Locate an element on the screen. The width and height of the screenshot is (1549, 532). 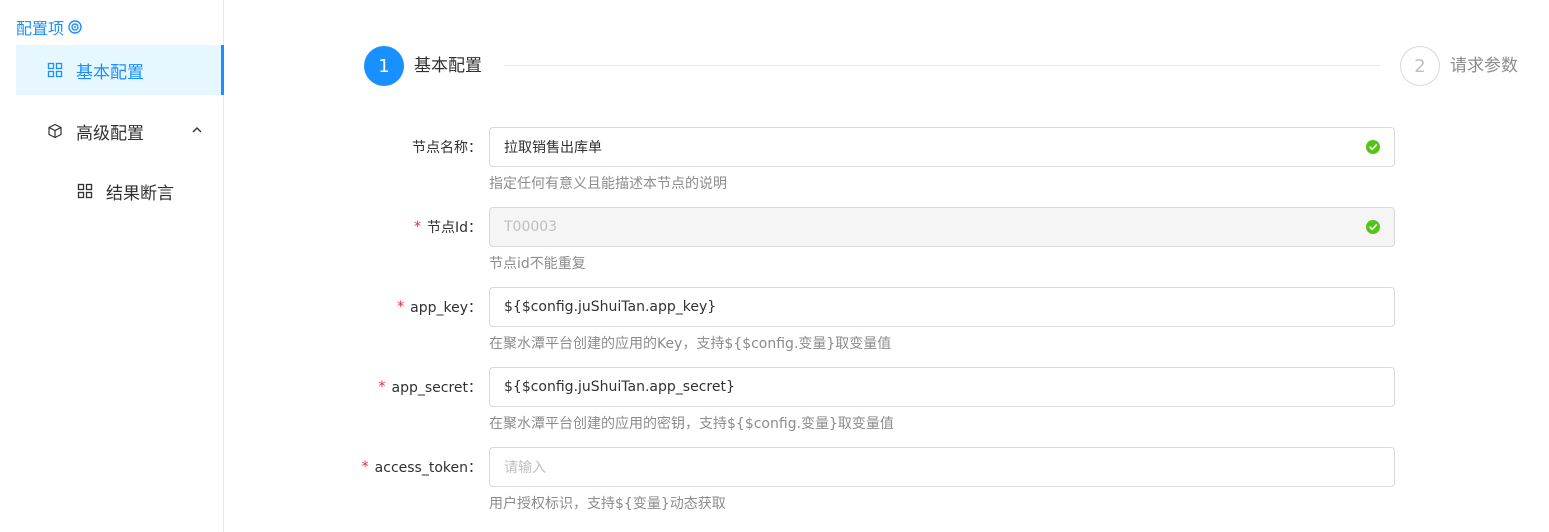
access-token-input: 请输入 is located at coordinates (942, 467).